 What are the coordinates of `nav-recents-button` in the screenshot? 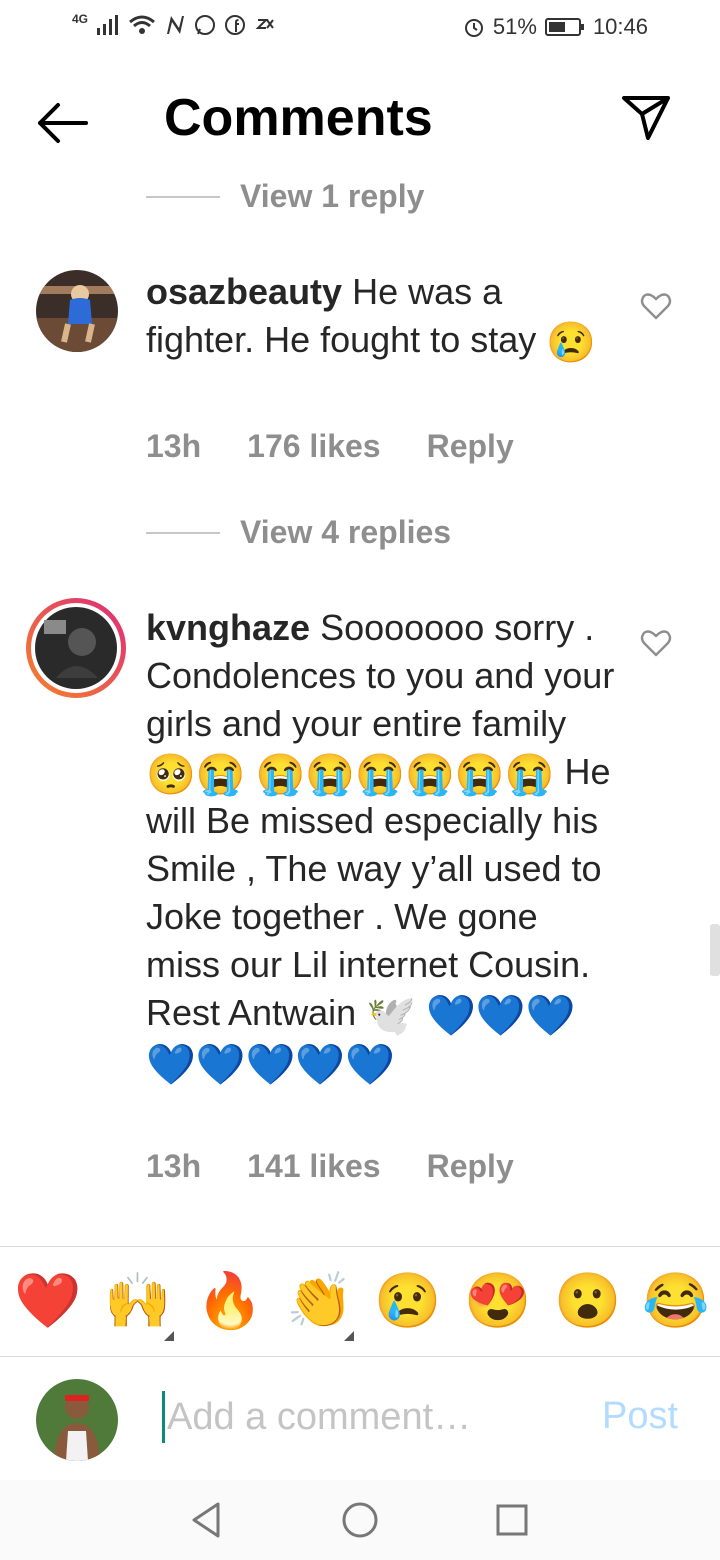 It's located at (512, 1520).